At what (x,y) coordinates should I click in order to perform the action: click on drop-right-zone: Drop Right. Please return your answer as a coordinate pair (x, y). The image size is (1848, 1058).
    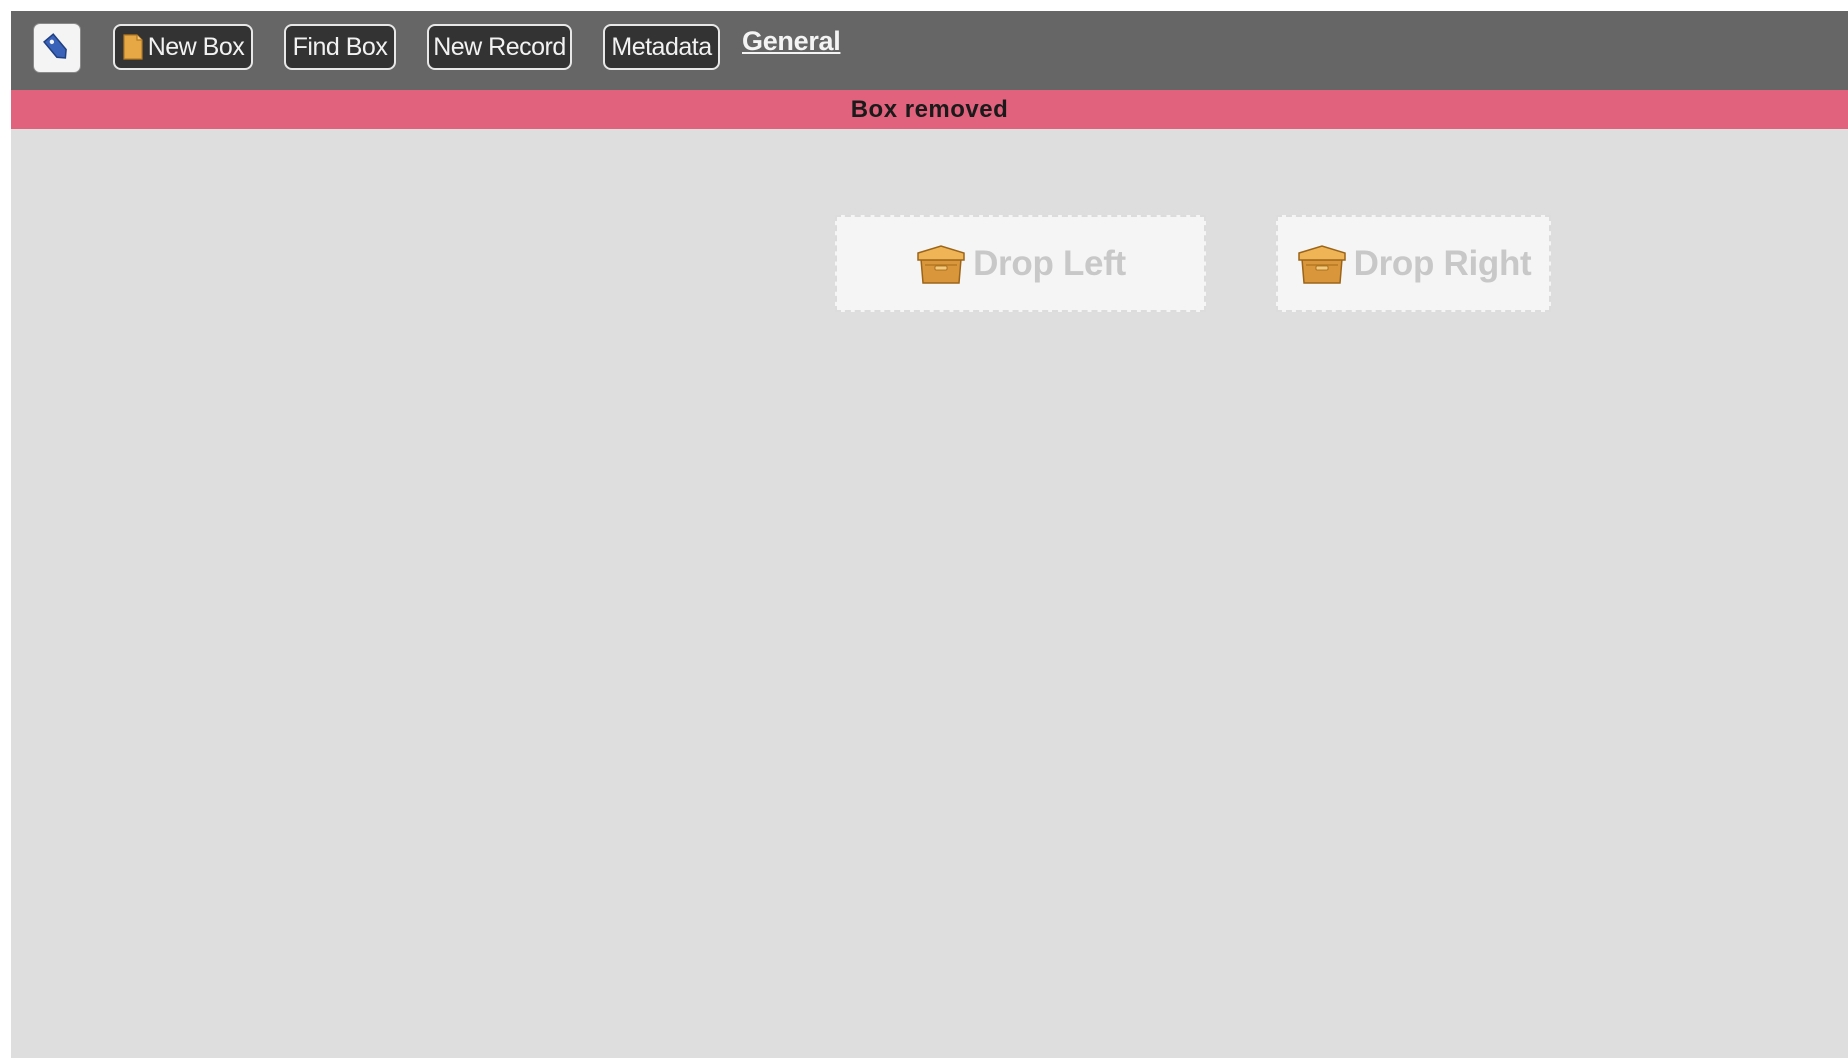
    Looking at the image, I should click on (1413, 263).